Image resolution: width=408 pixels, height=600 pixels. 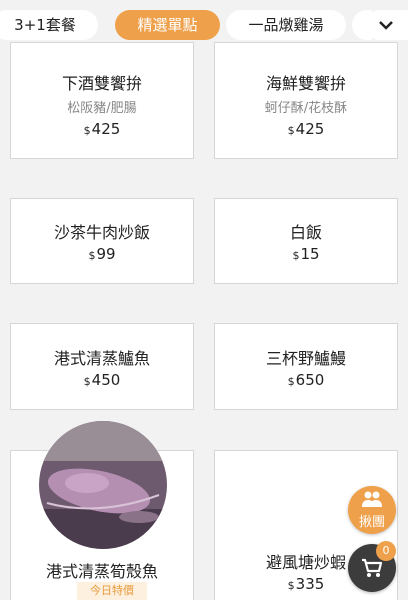 I want to click on item-name: 下酒雙饗拚, so click(x=101, y=83).